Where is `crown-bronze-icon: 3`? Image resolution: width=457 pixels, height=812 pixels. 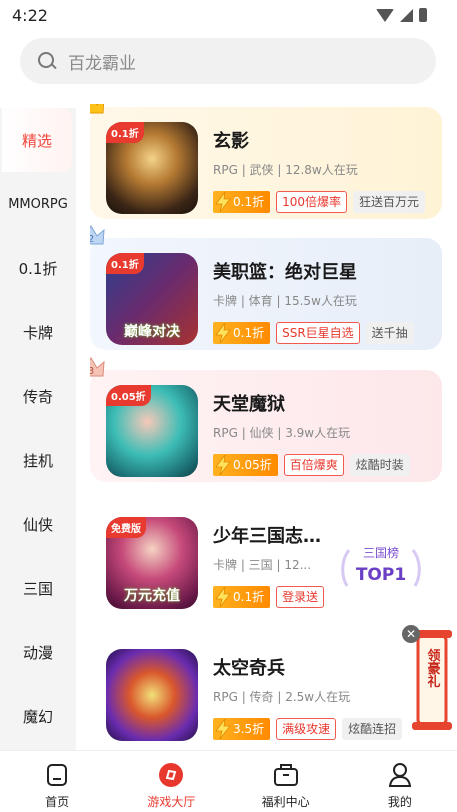
crown-bronze-icon: 3 is located at coordinates (98, 368).